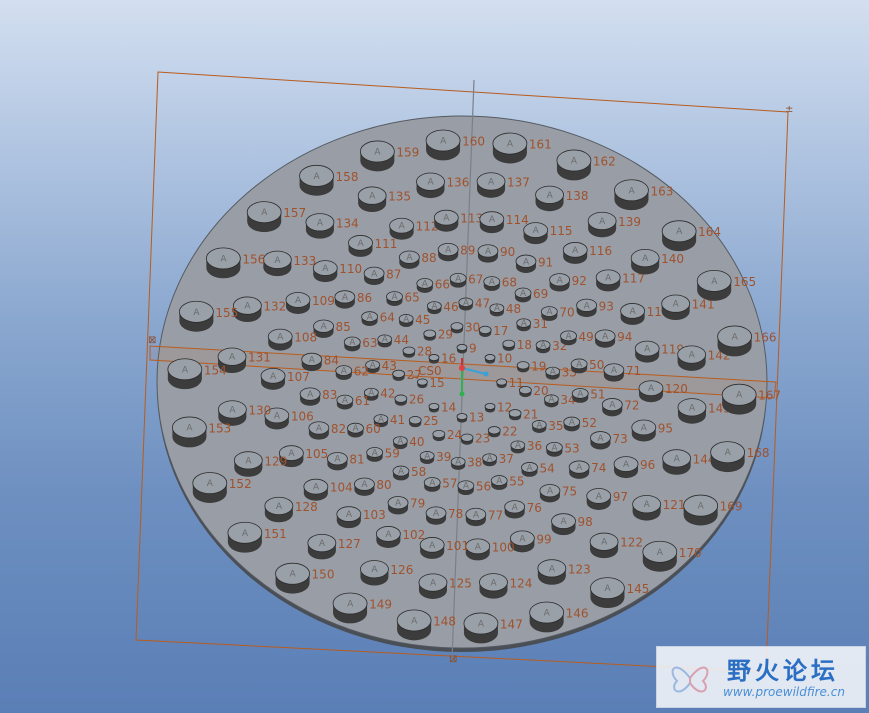 The width and height of the screenshot is (869, 713). What do you see at coordinates (435, 457) in the screenshot?
I see `pin: A 39` at bounding box center [435, 457].